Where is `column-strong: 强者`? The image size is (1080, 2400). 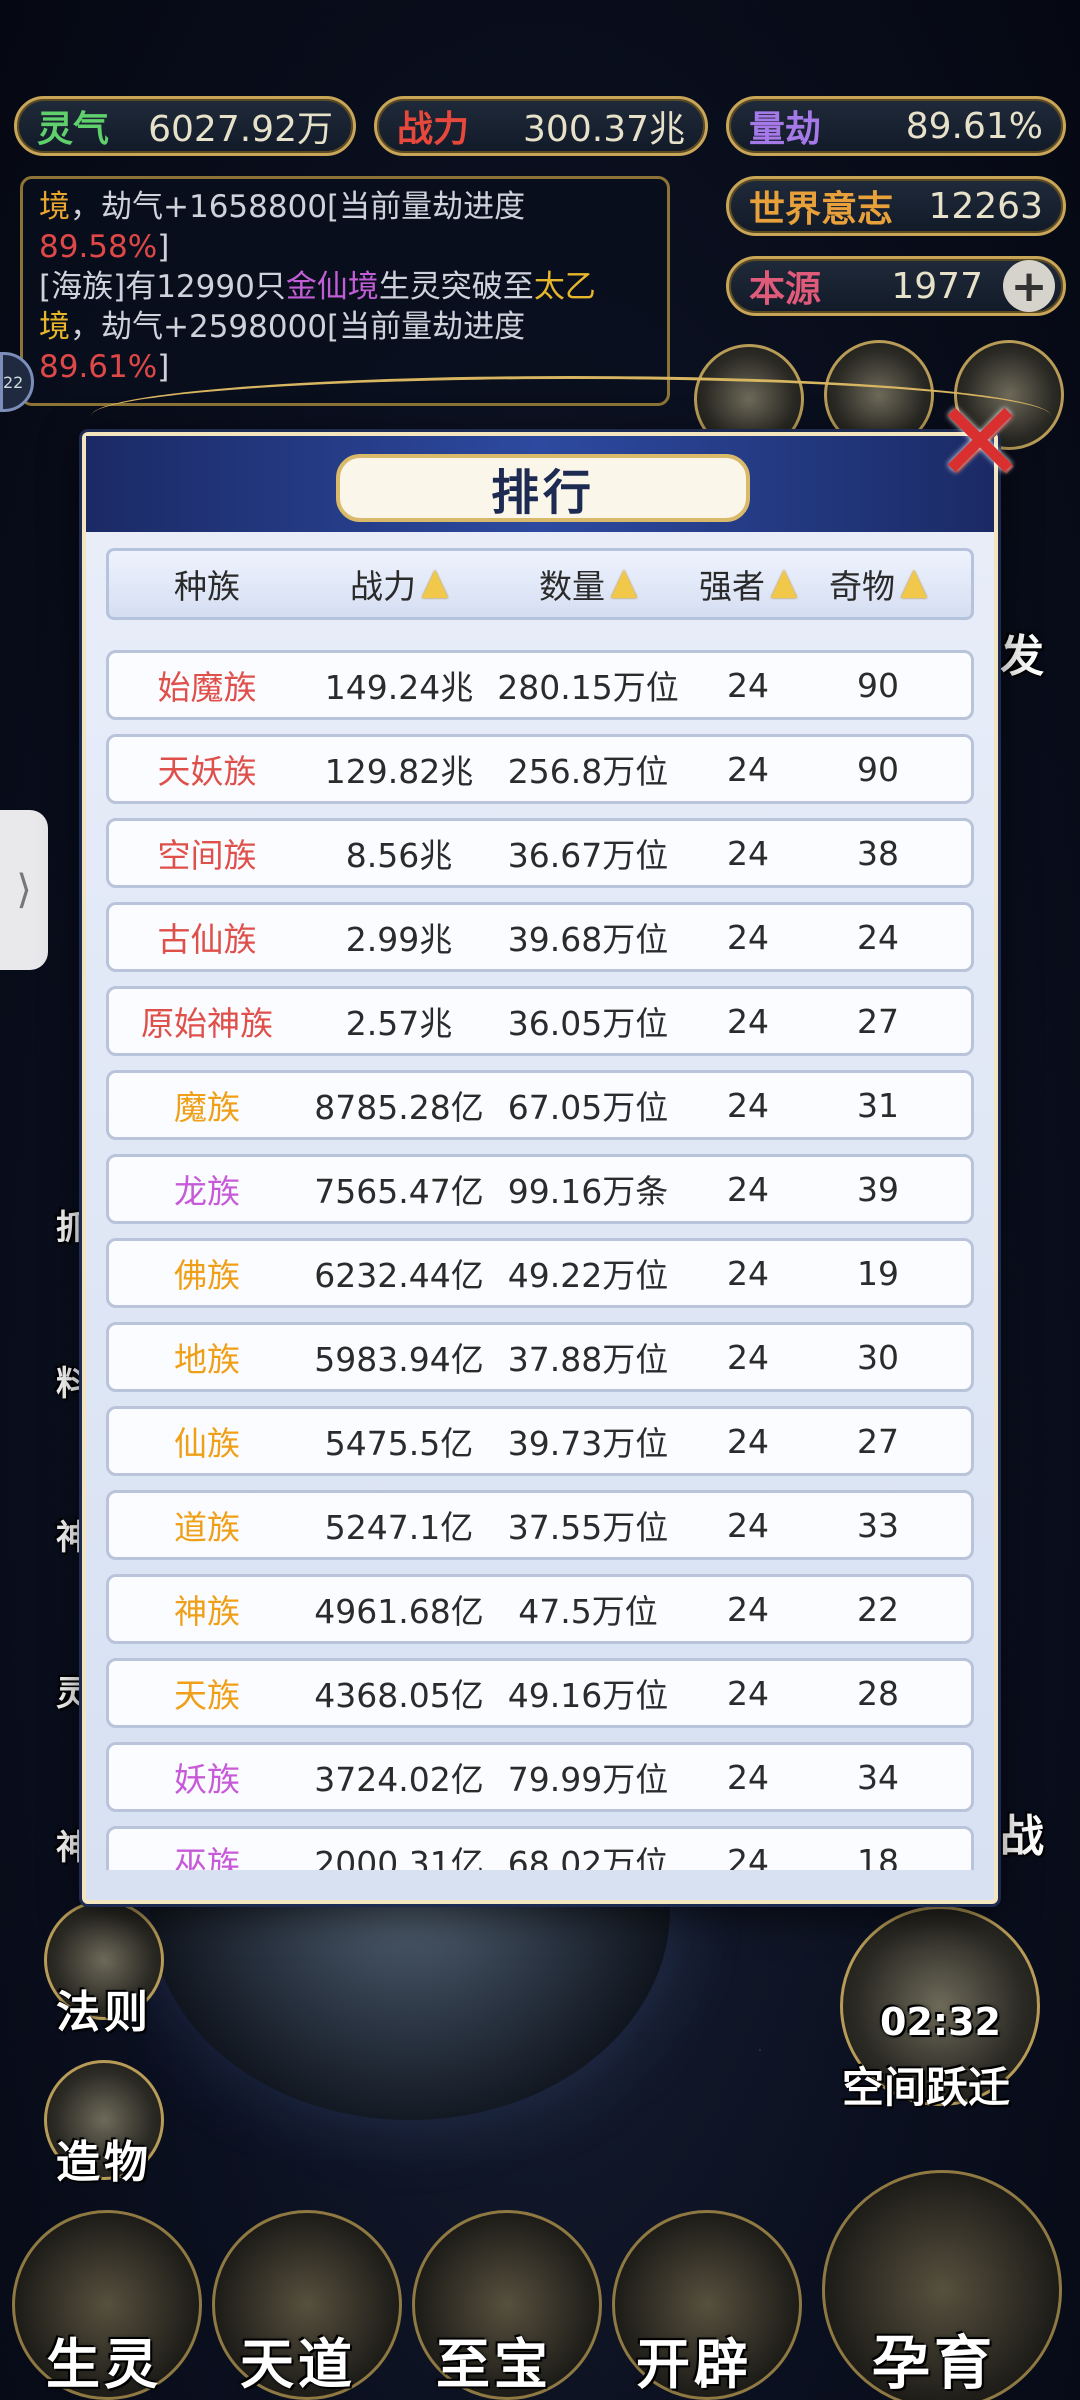 column-strong: 强者 is located at coordinates (748, 584).